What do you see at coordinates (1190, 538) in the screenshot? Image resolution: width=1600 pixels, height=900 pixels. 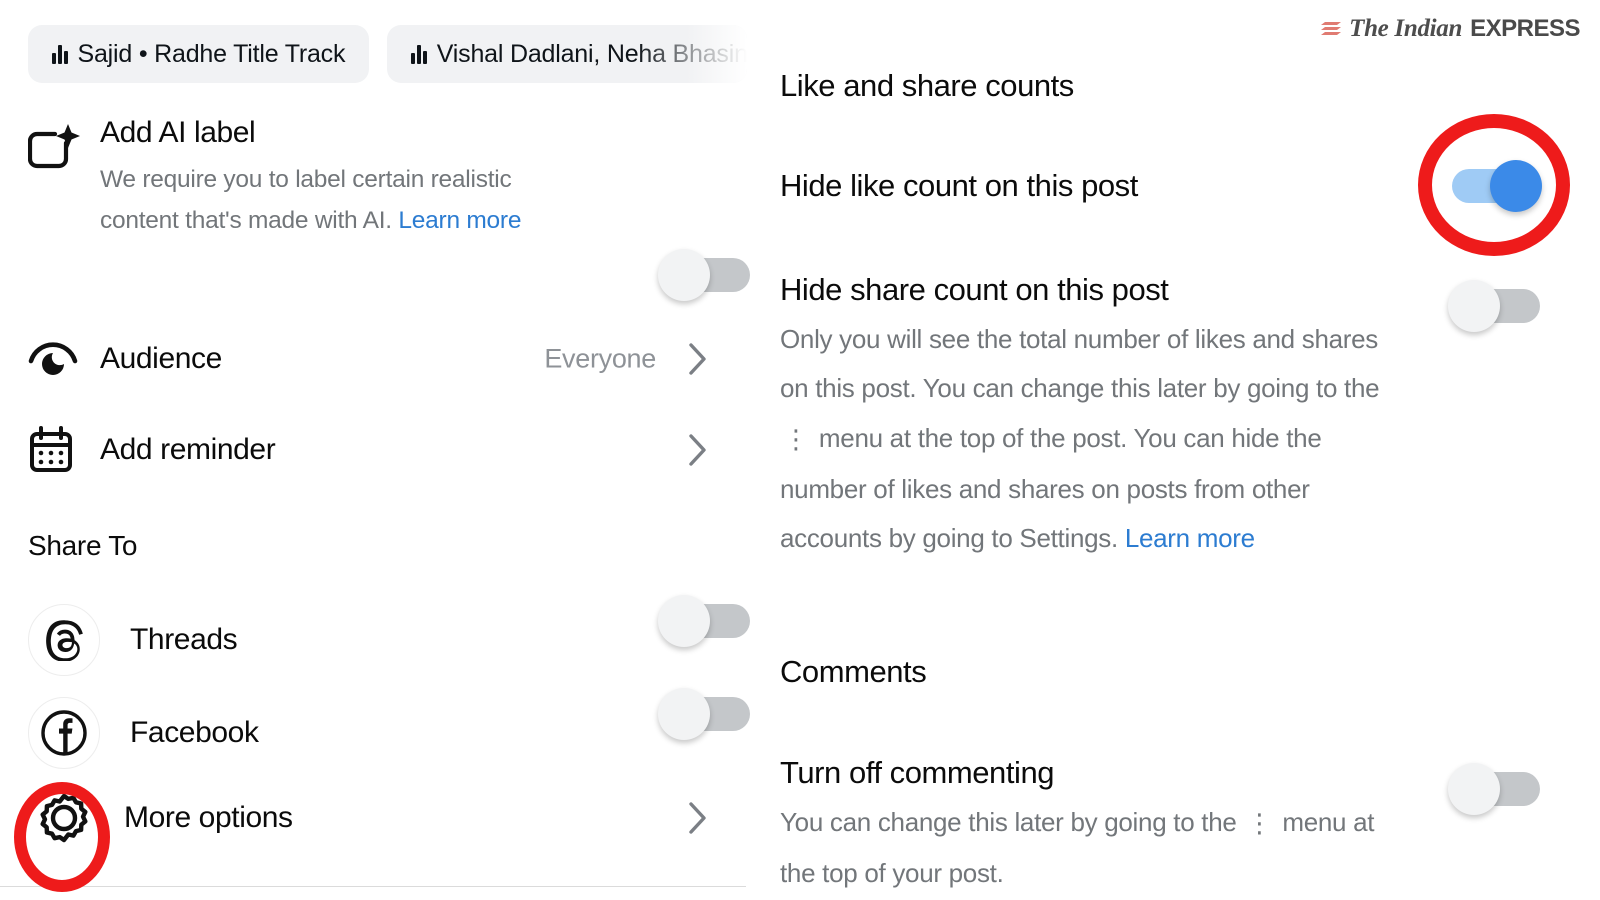 I see `hide-share-learn-more-link: Learn more` at bounding box center [1190, 538].